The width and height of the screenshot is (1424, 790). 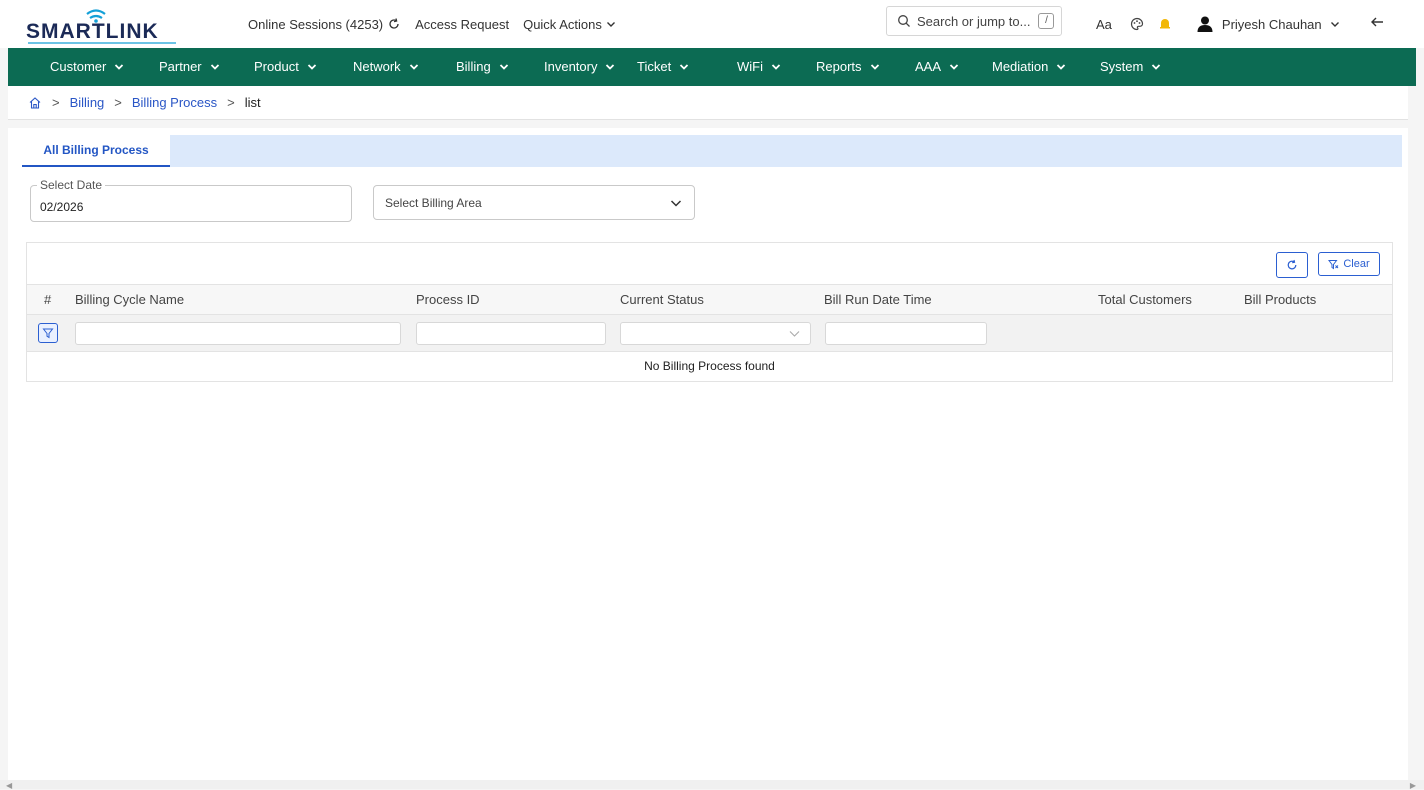 I want to click on filter-row, so click(x=709, y=332).